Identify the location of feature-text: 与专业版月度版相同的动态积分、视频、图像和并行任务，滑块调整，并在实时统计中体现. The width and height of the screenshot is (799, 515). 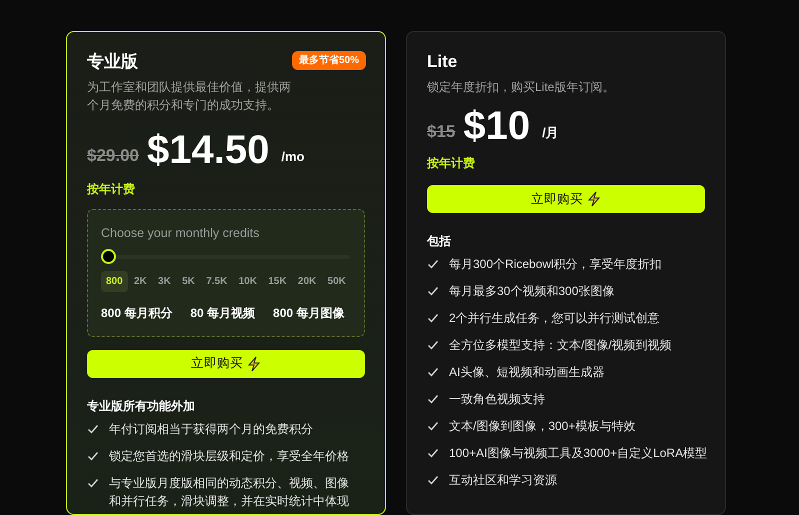
(229, 492).